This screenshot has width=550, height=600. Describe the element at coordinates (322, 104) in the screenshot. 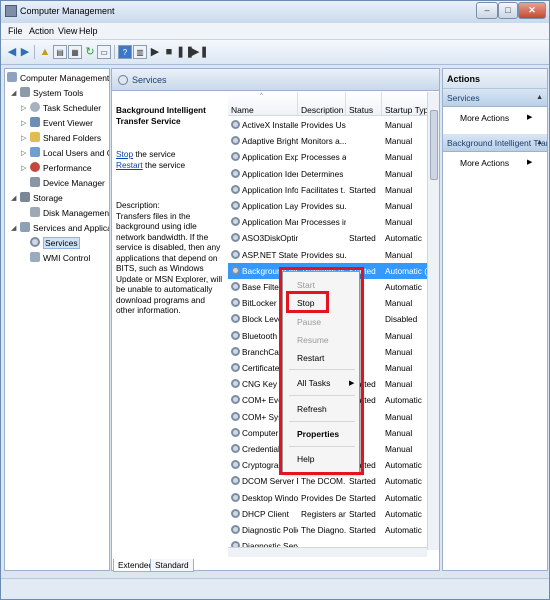

I see `column-header-description: Description` at that location.